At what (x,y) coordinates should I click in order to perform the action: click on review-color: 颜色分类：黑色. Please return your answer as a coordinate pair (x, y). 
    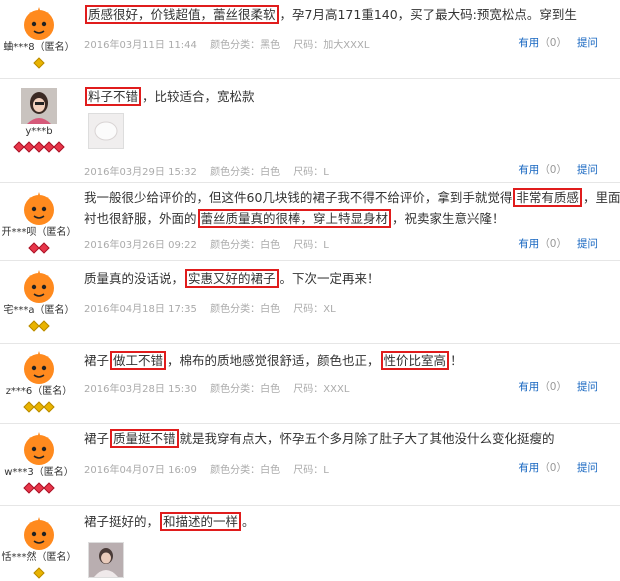
    Looking at the image, I should click on (245, 45).